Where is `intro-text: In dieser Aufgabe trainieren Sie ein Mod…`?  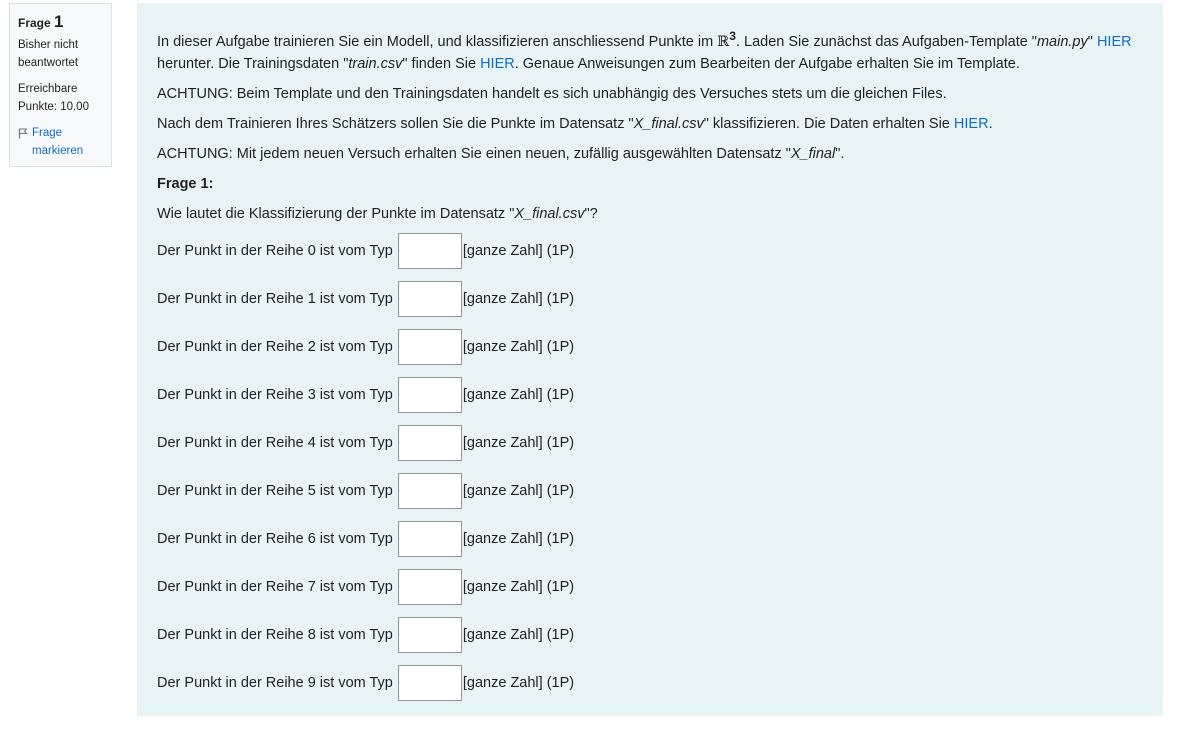
intro-text: In dieser Aufgabe trainieren Sie ein Mod… is located at coordinates (437, 41).